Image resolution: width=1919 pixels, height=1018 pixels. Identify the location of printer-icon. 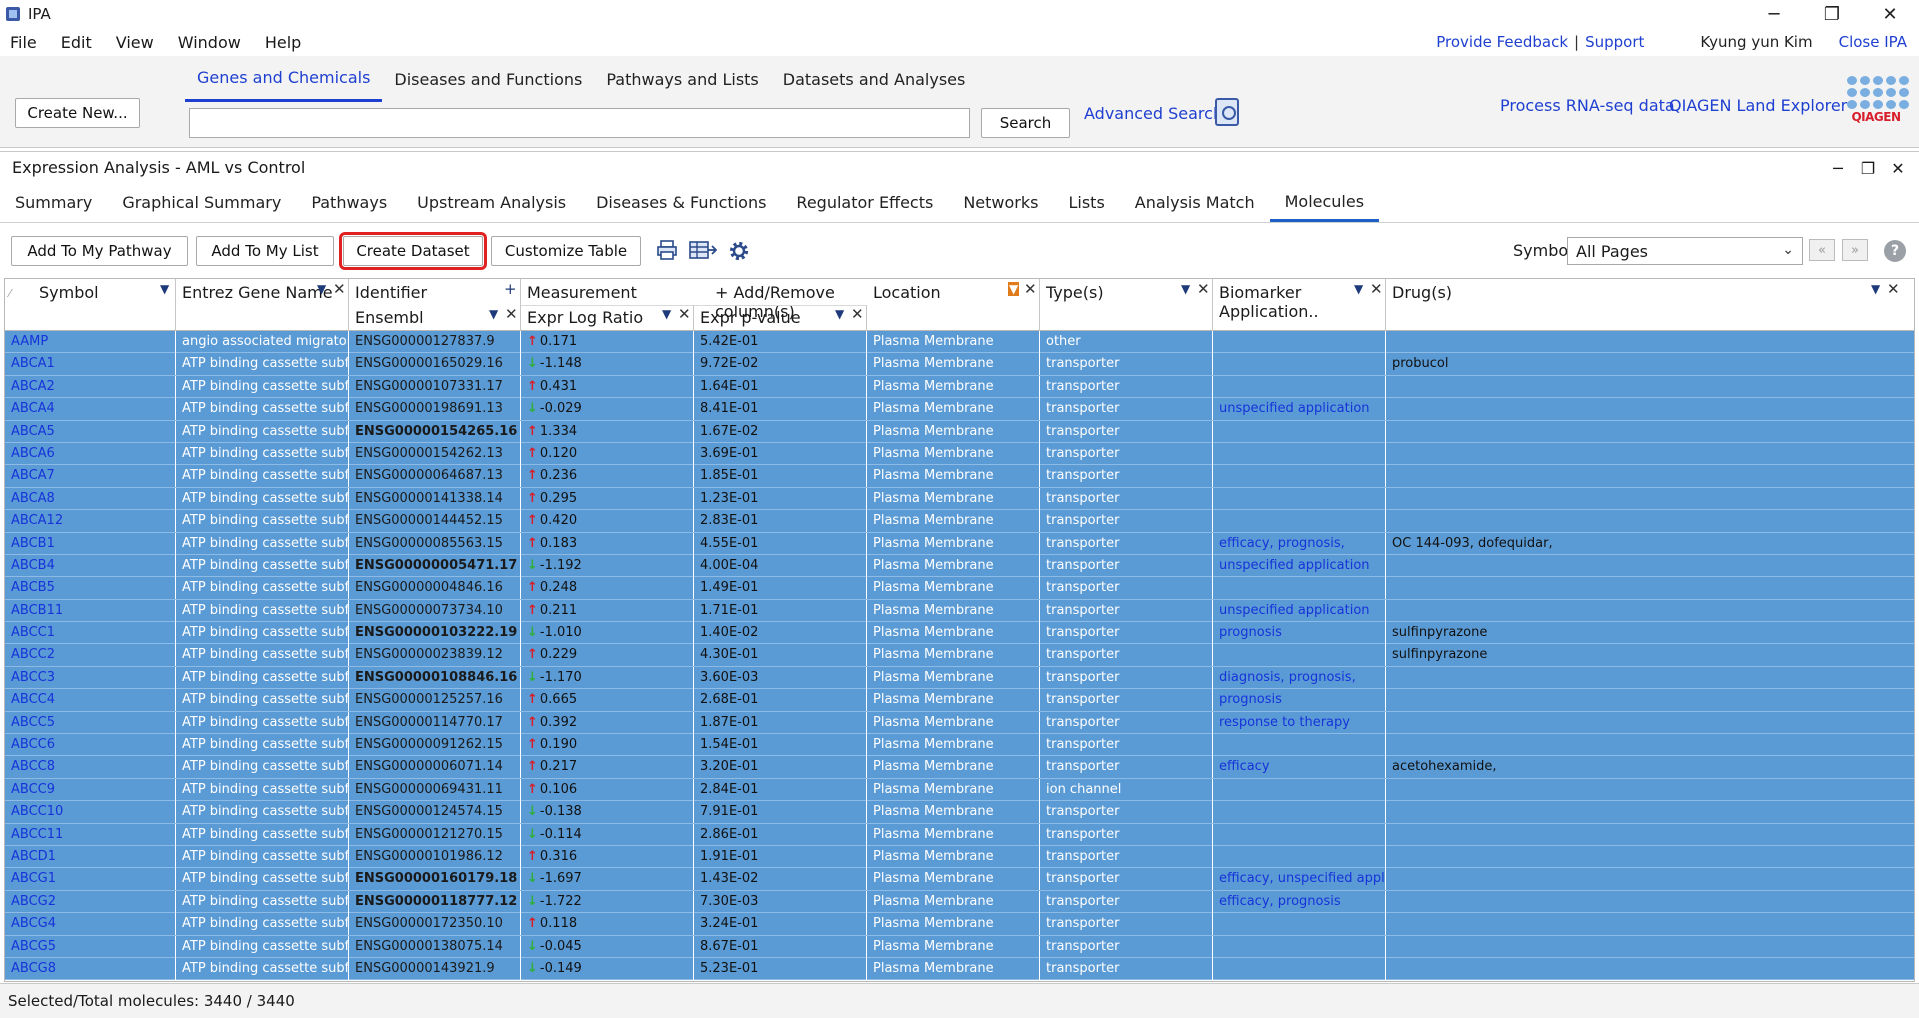
(667, 250).